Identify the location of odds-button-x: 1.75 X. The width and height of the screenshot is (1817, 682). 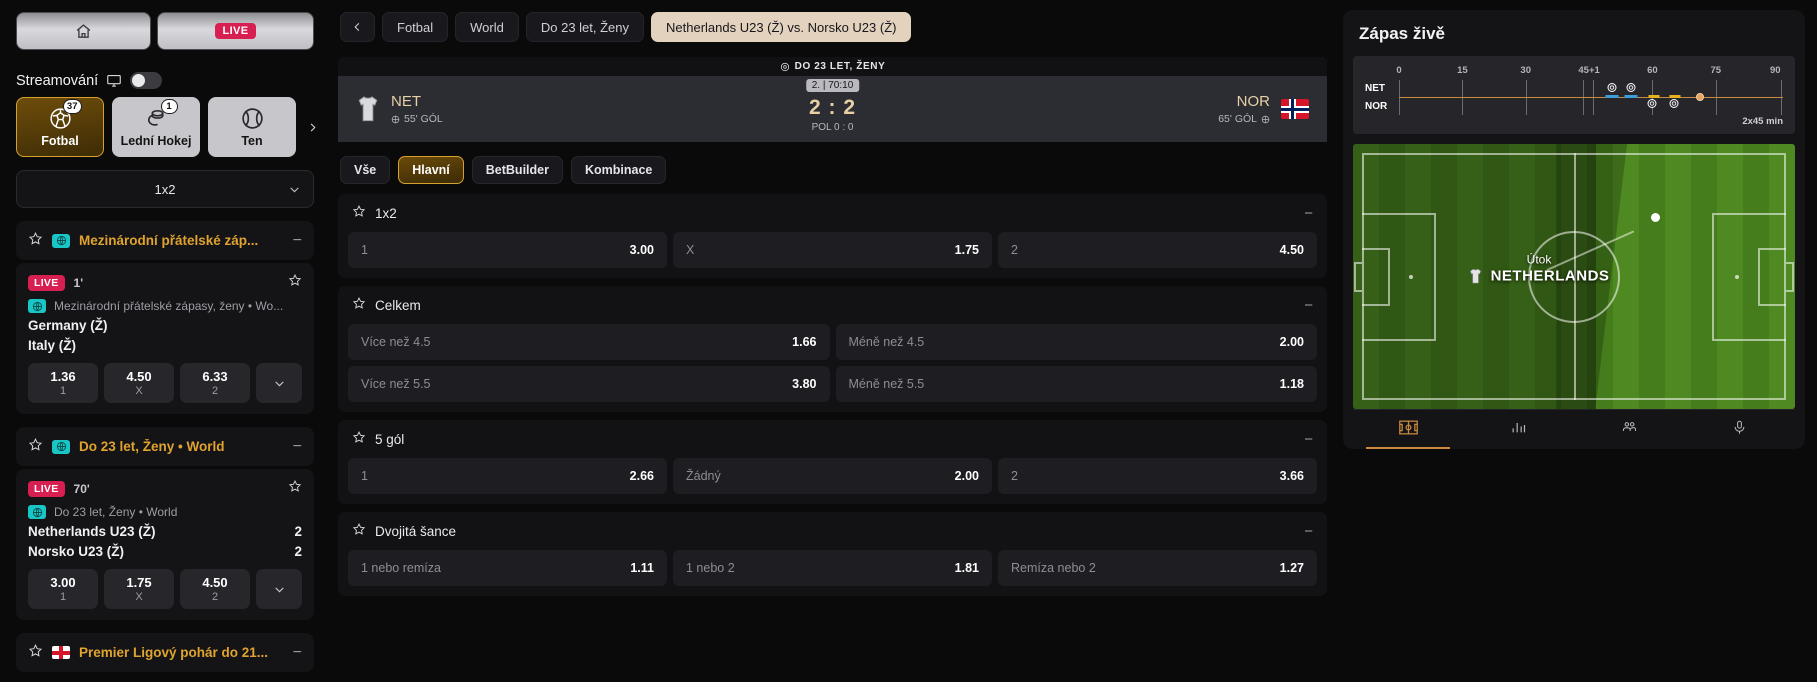
(139, 589).